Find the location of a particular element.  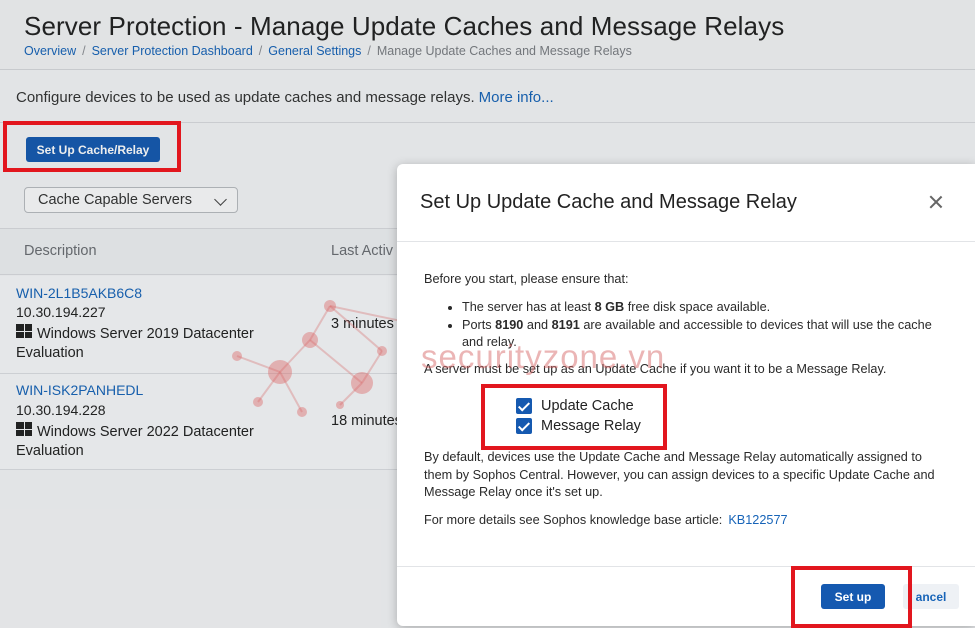

setup-button: Set up is located at coordinates (853, 596).